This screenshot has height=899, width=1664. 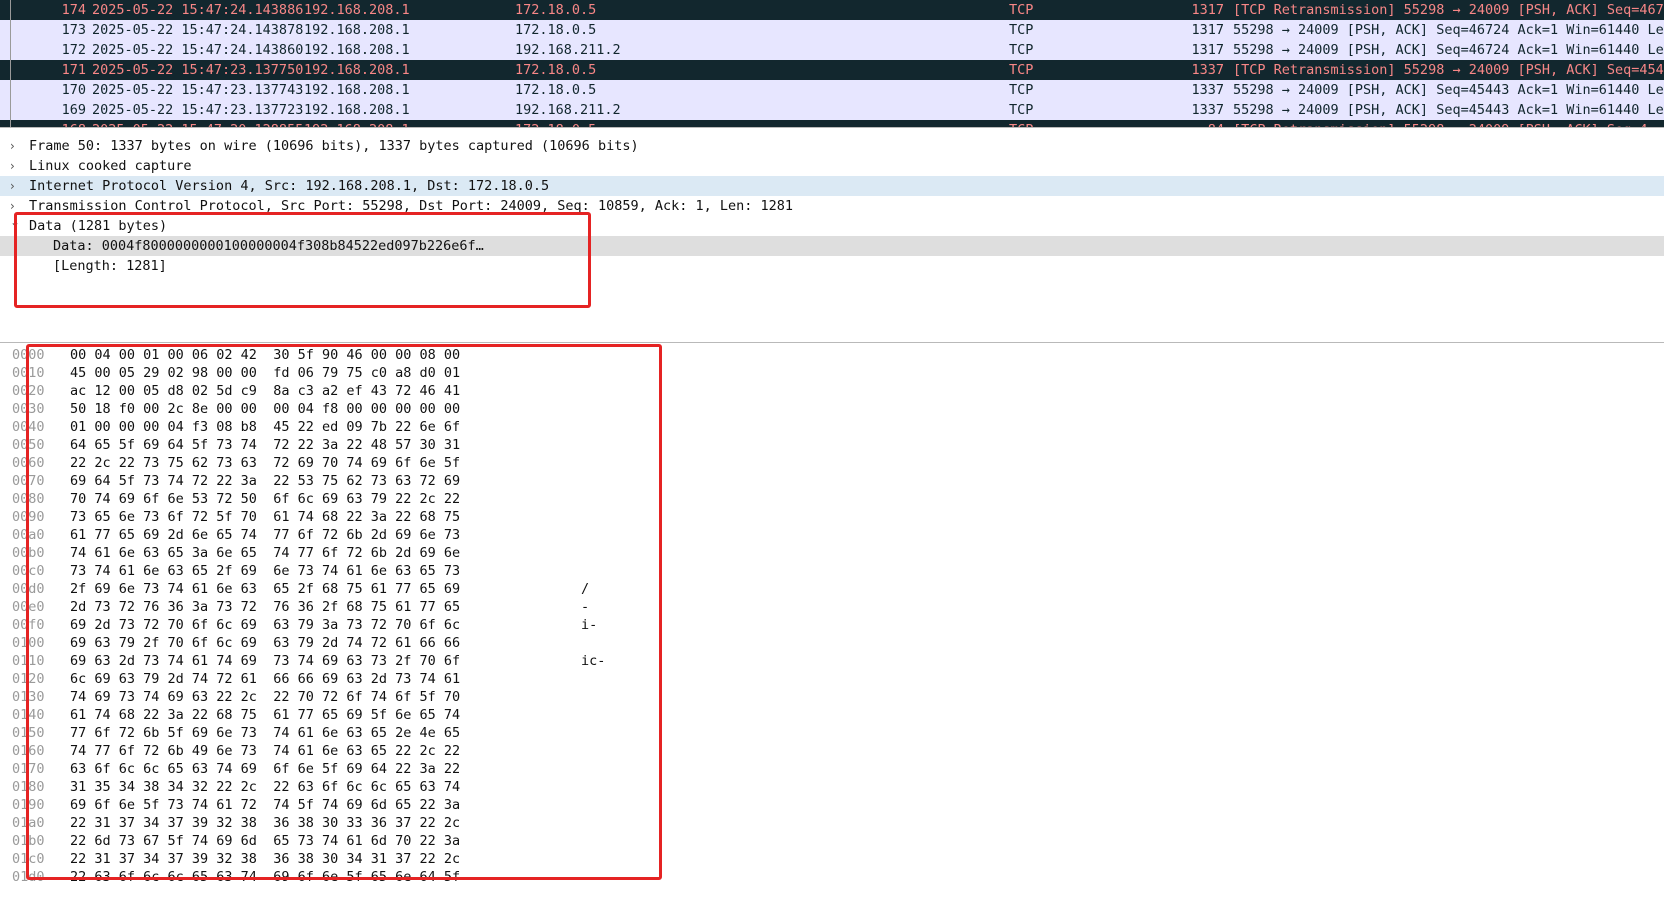 What do you see at coordinates (73, 10) in the screenshot?
I see `packet-number: 174` at bounding box center [73, 10].